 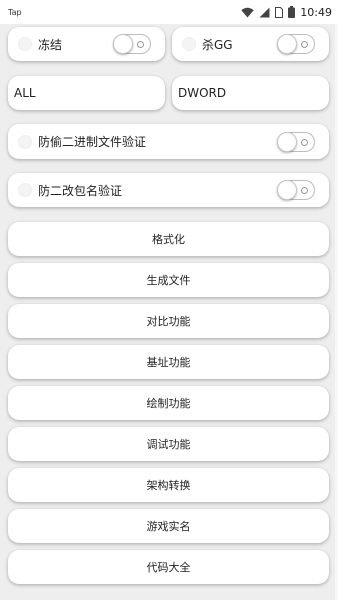 What do you see at coordinates (168, 190) in the screenshot?
I see `package-verify-switch-card: 防二改包名验证` at bounding box center [168, 190].